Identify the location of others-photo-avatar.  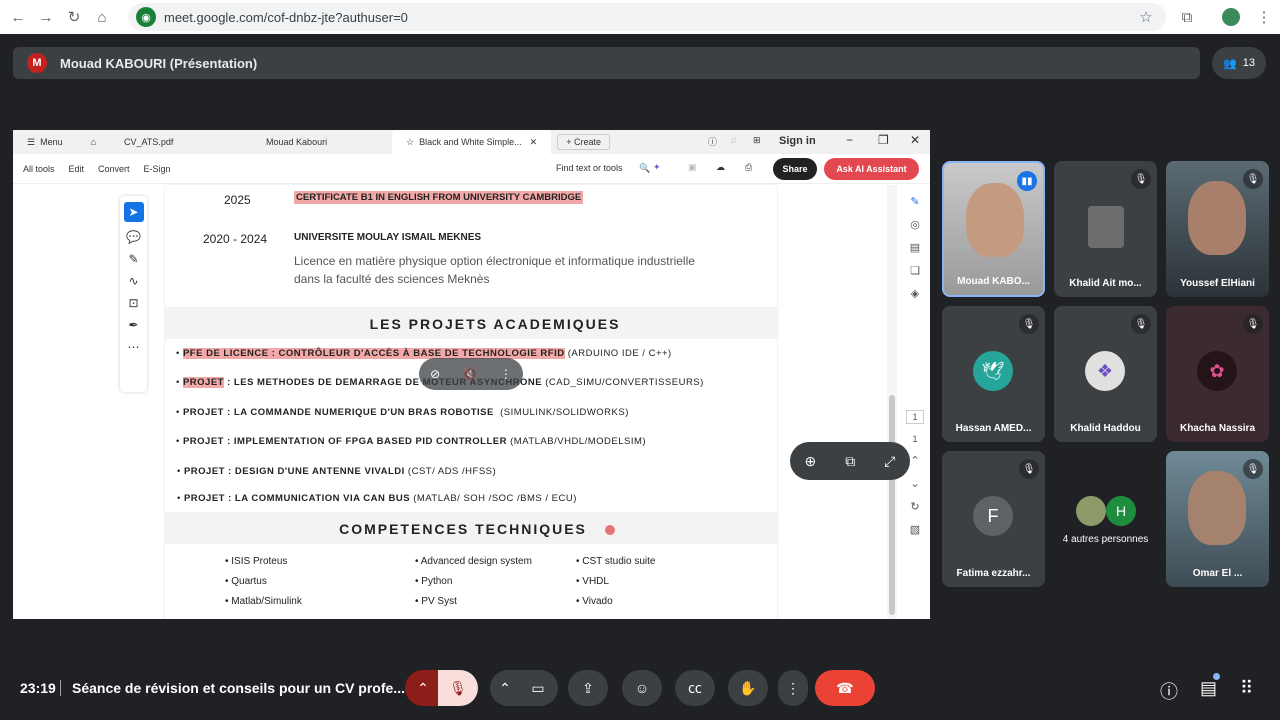
(1091, 511).